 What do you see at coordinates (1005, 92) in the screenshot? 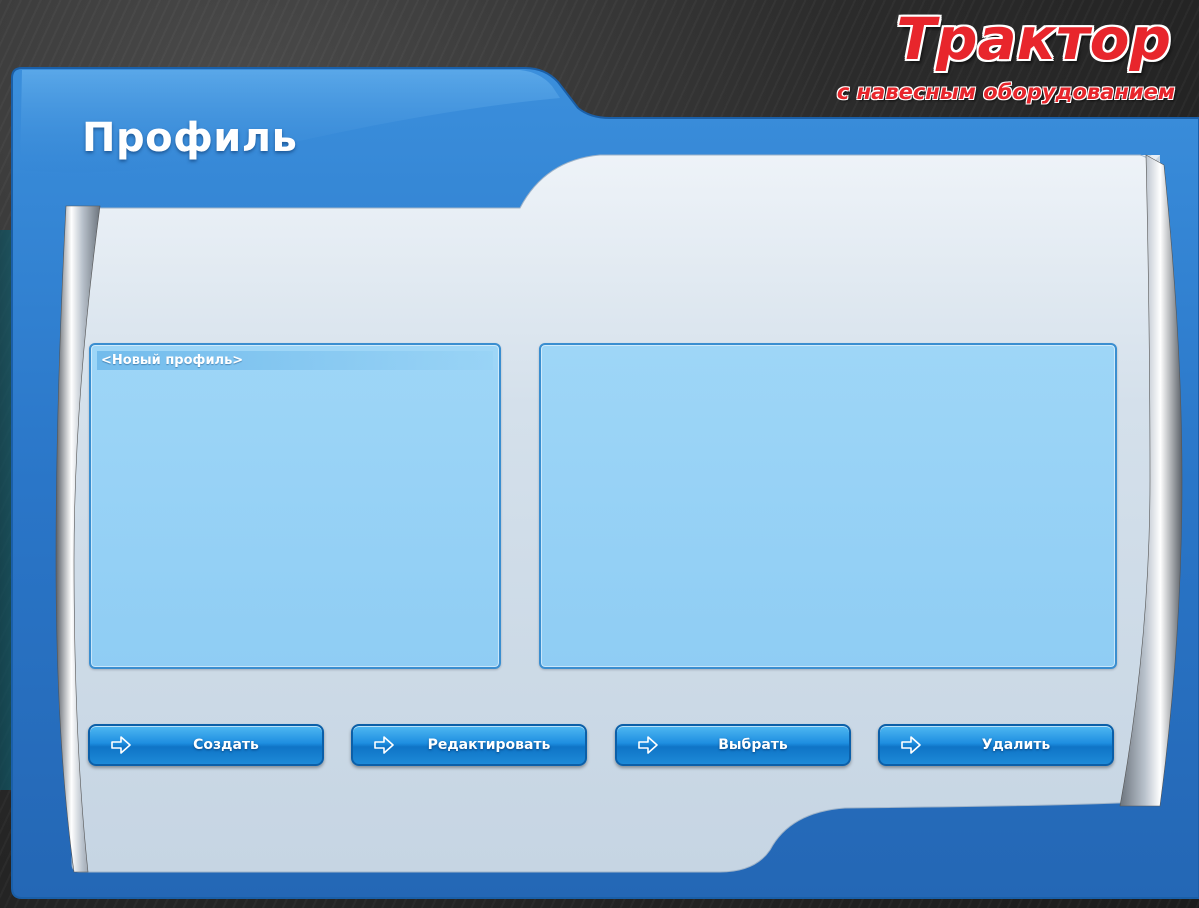
I see `logo-subtitle: с навесным оборудованием` at bounding box center [1005, 92].